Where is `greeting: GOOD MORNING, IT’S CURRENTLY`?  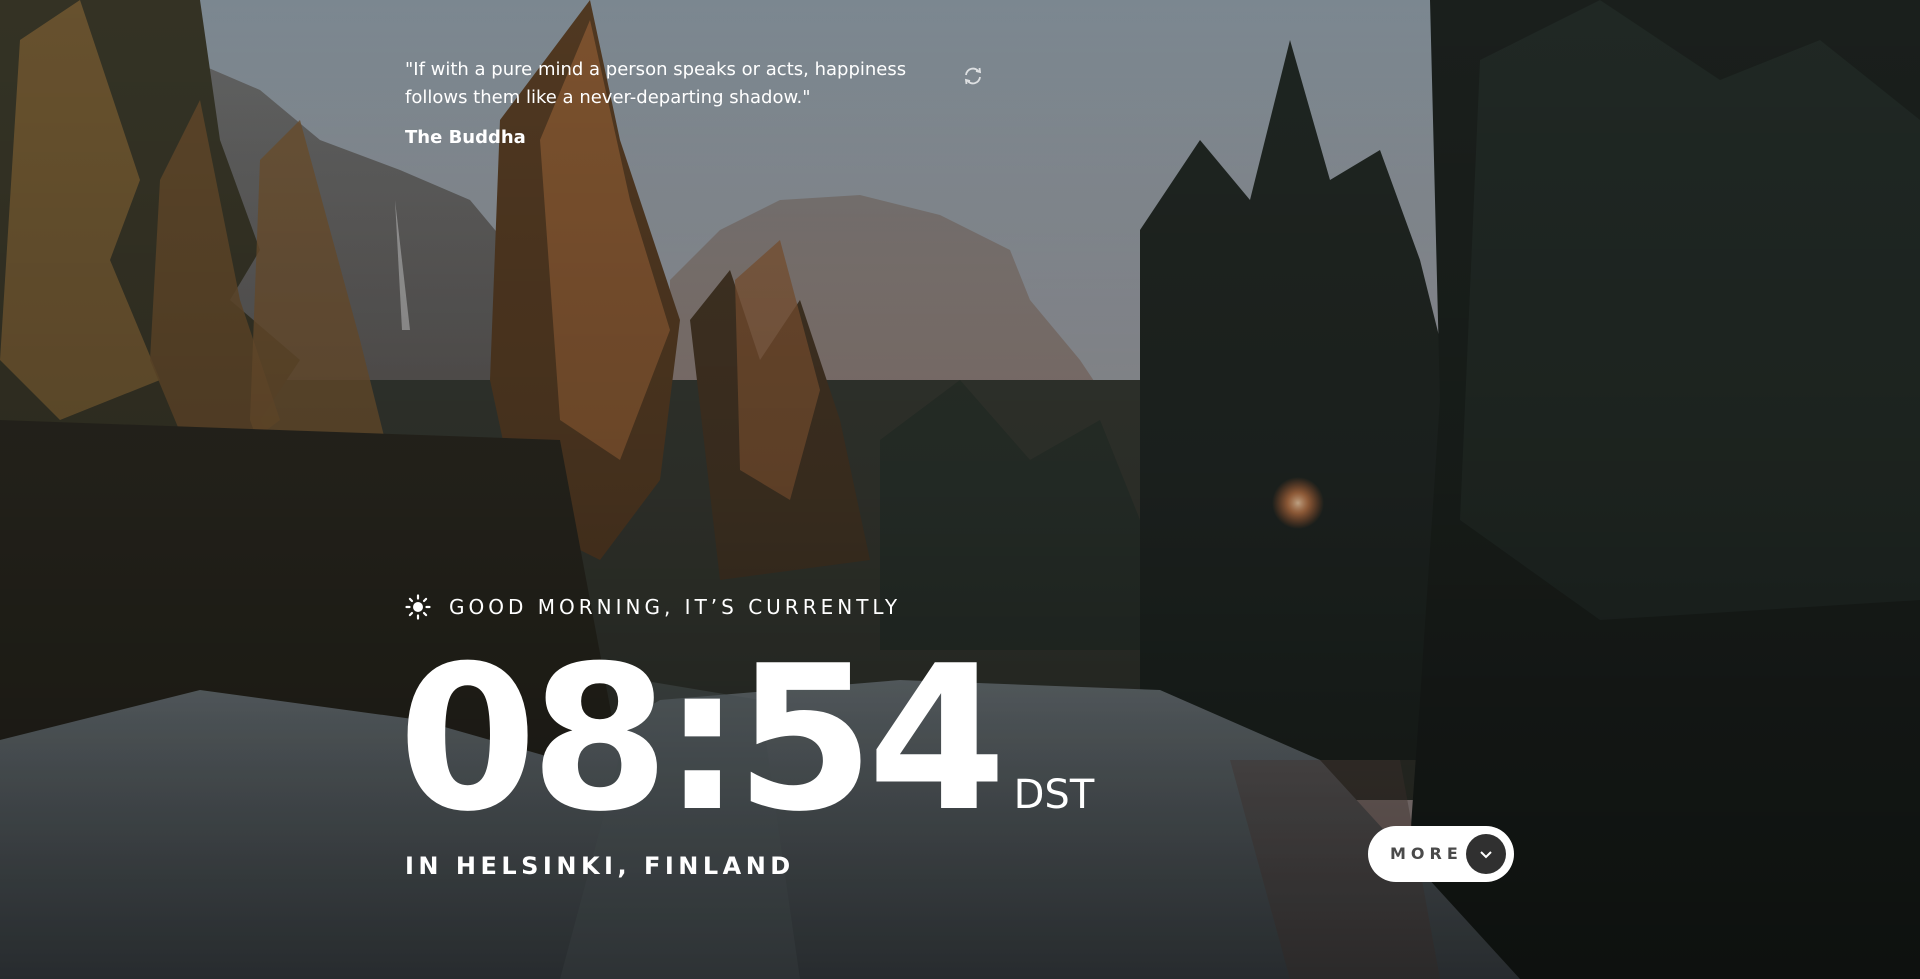 greeting: GOOD MORNING, IT’S CURRENTLY is located at coordinates (653, 607).